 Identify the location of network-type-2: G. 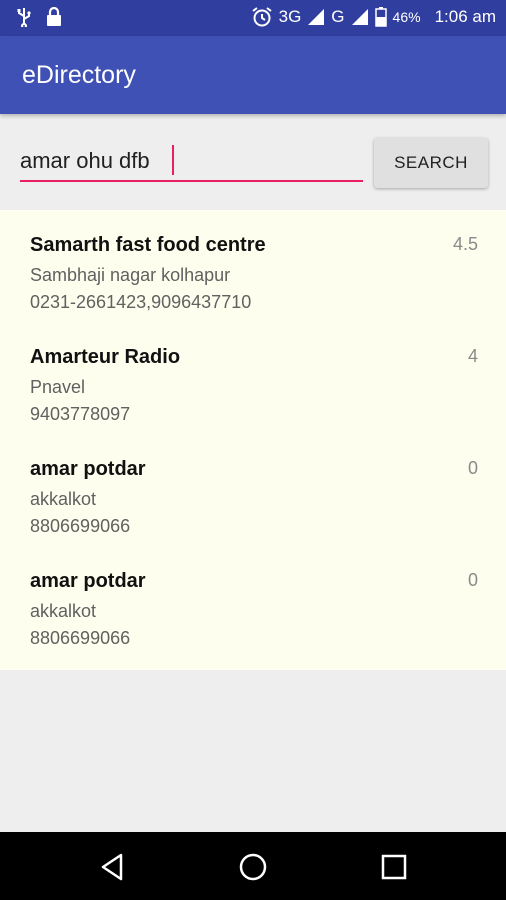
(338, 16).